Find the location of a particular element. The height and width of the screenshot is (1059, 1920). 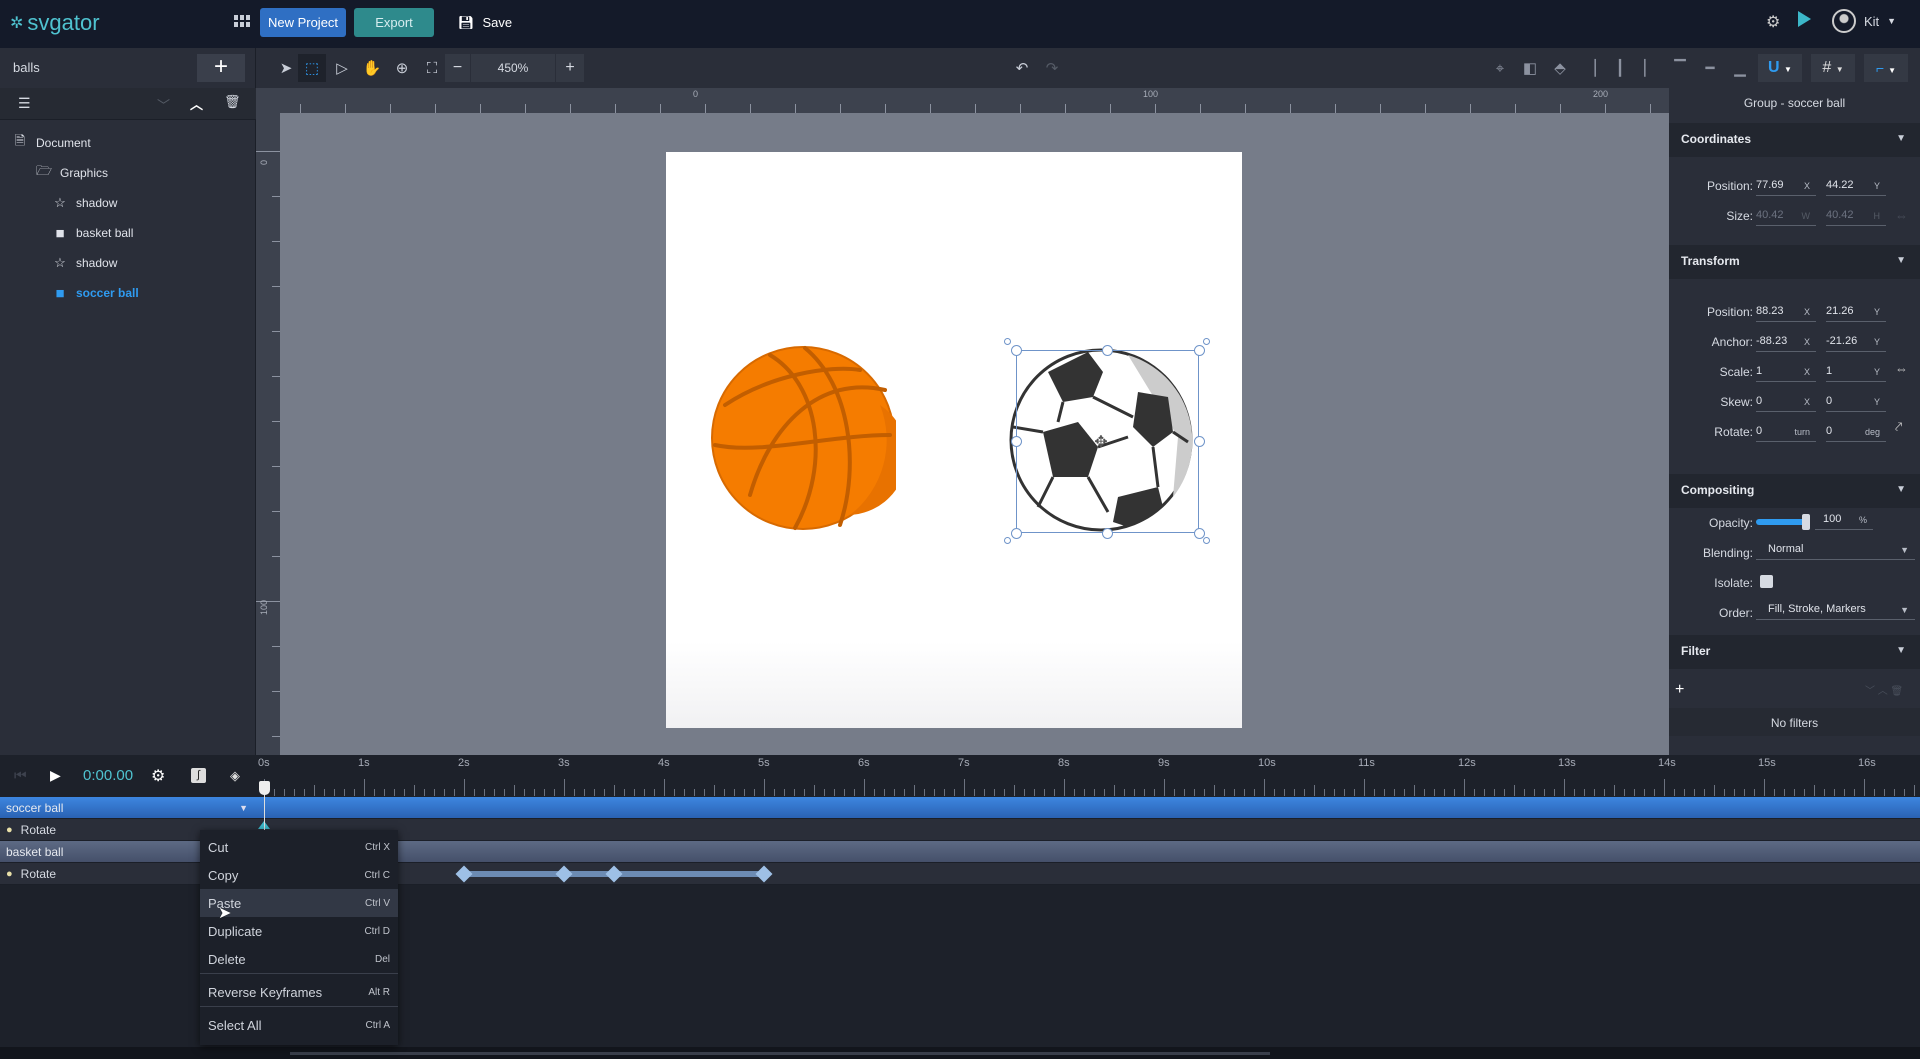

skip-start-icon: ⏮ is located at coordinates (20, 775).